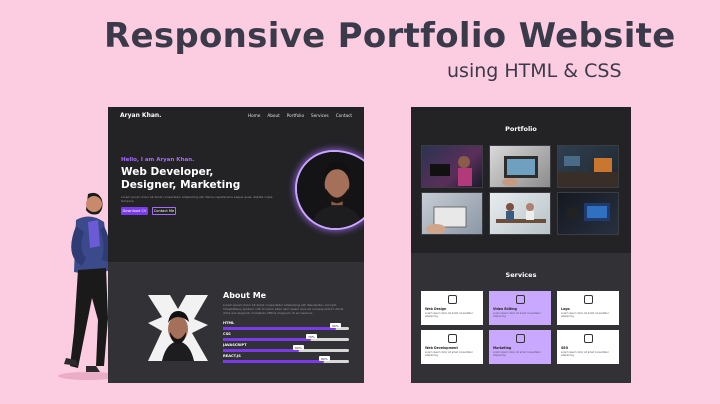 This screenshot has height=404, width=720. I want to click on about-title: About Me, so click(245, 295).